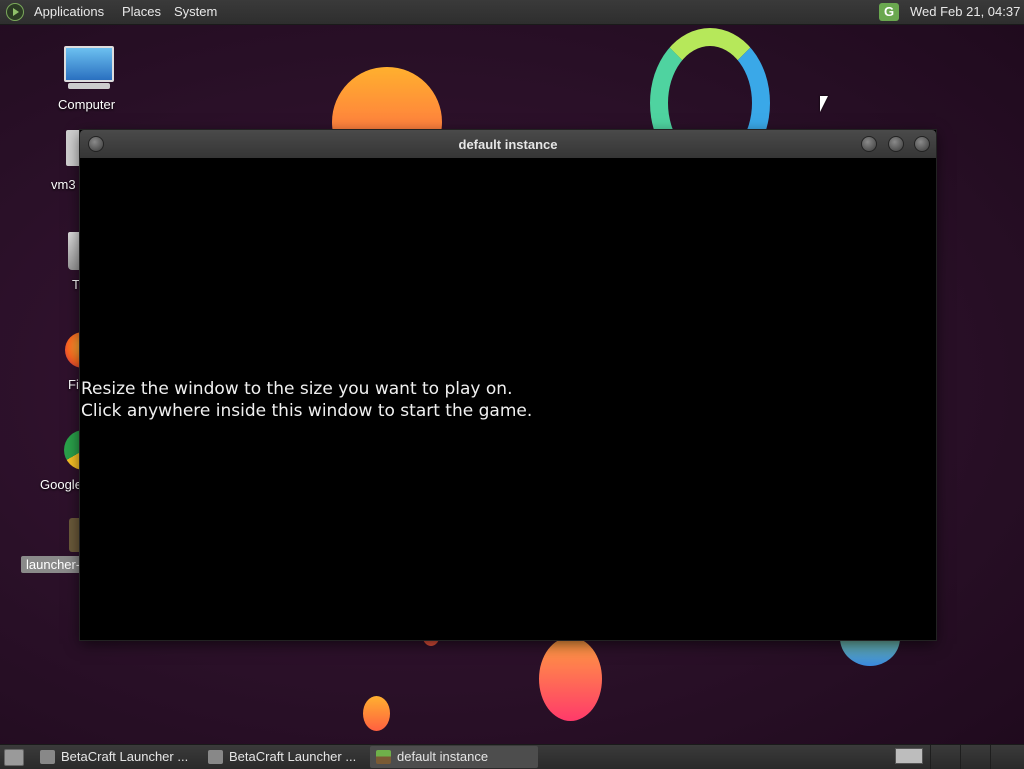  Describe the element at coordinates (965, 11) in the screenshot. I see `clock: Wed Feb 21, 04:37` at that location.